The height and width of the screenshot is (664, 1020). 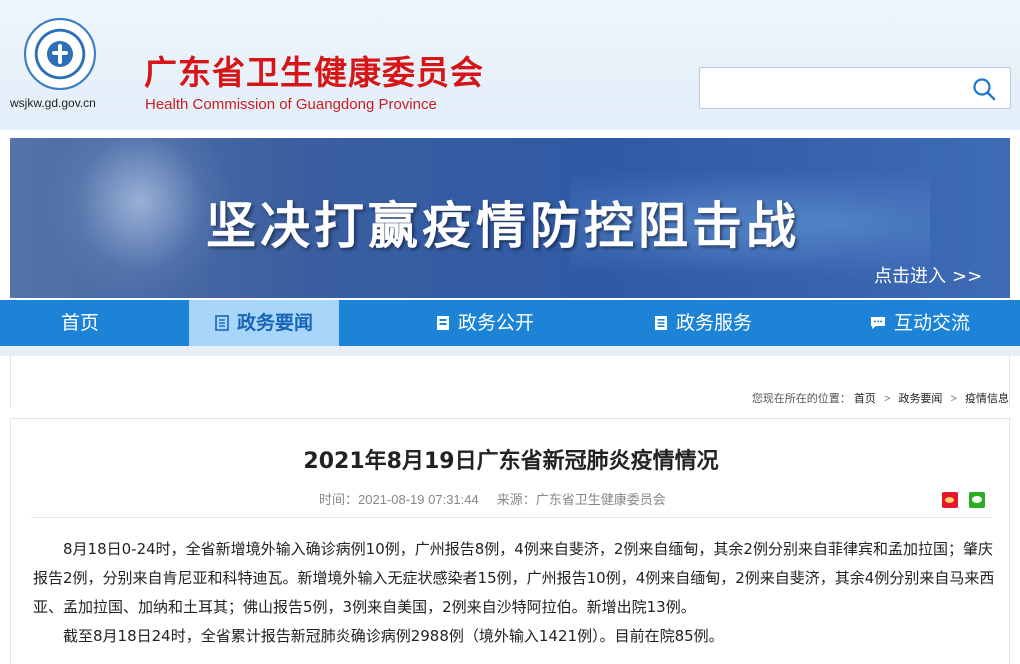 I want to click on news-icon, so click(x=222, y=323).